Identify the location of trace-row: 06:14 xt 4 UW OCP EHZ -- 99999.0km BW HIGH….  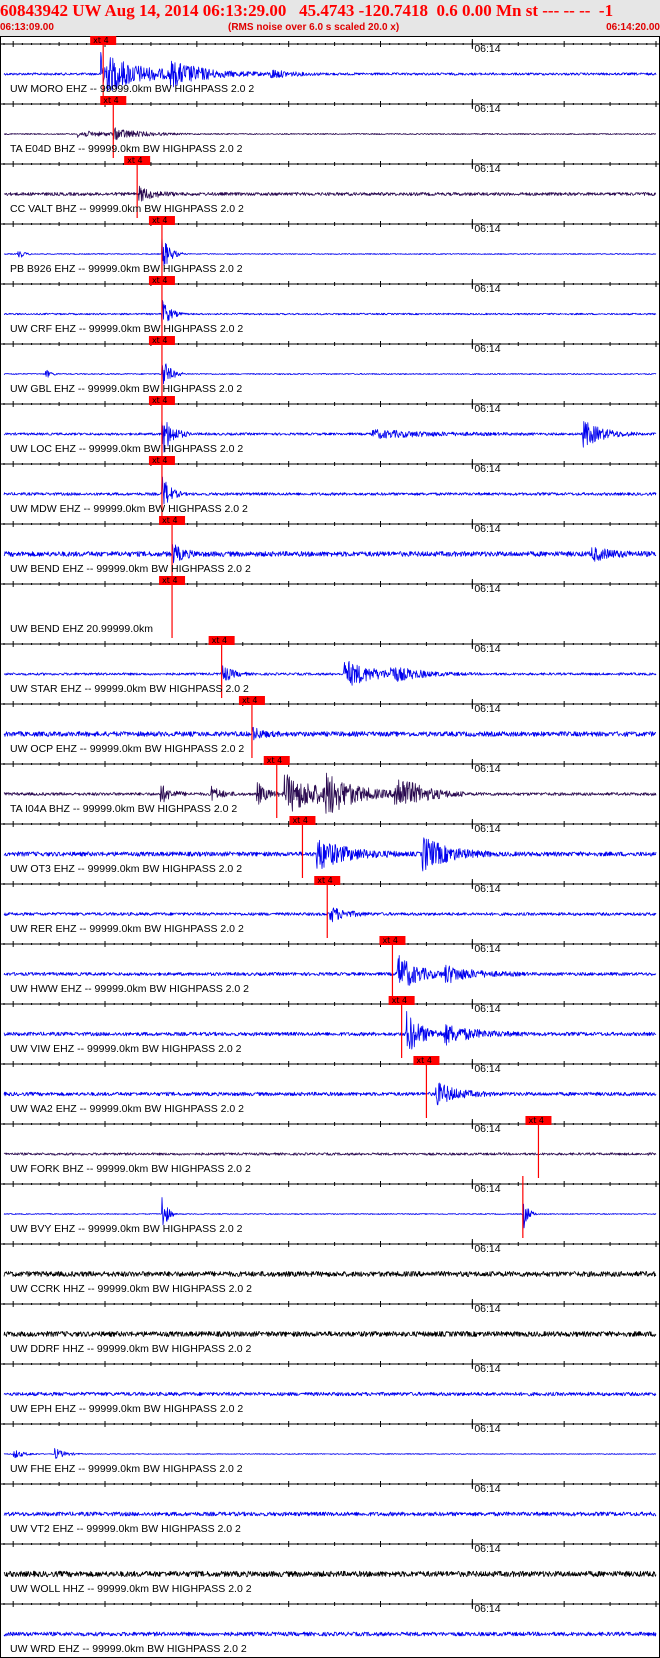
(330, 727).